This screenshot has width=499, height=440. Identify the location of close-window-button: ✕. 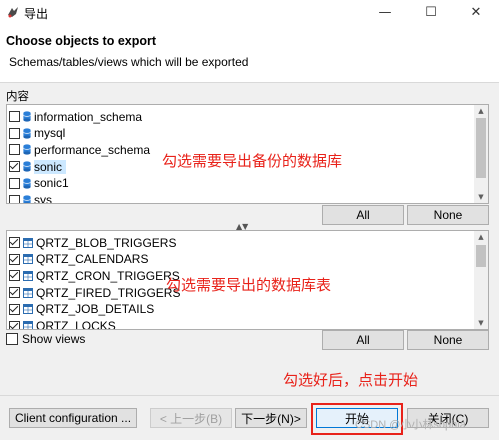
(476, 12).